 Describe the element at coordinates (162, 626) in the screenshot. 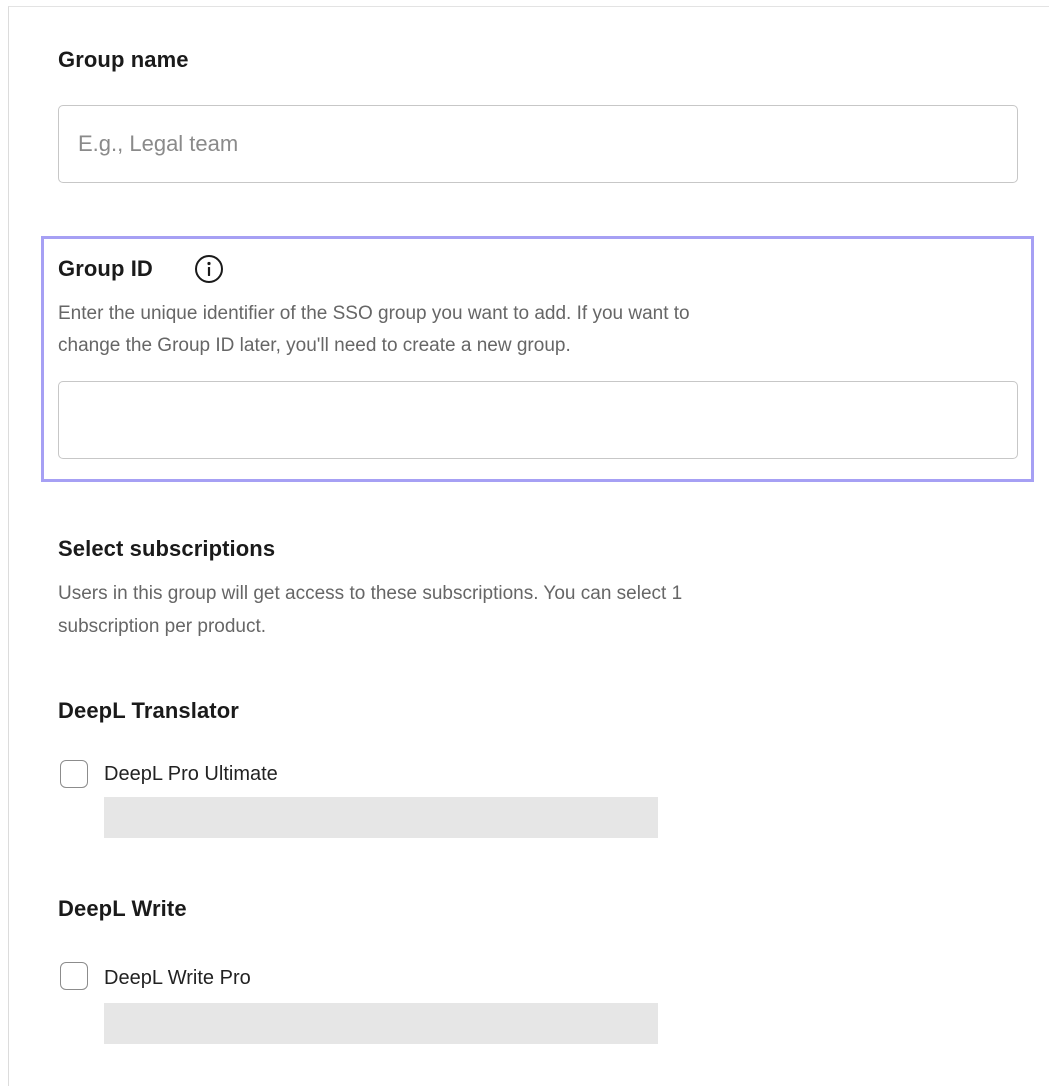

I see `subscriptions-description-line2: subscription per product.` at that location.